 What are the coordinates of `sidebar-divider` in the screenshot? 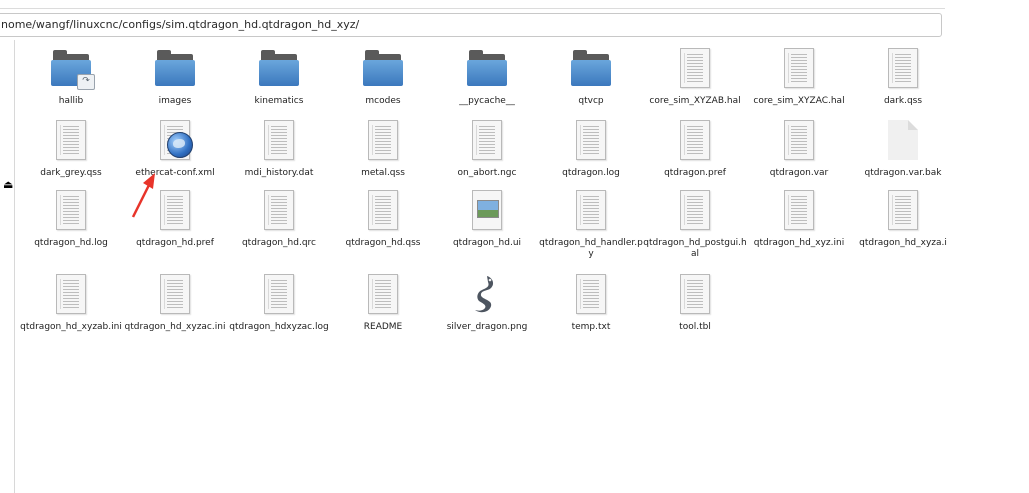 It's located at (14, 266).